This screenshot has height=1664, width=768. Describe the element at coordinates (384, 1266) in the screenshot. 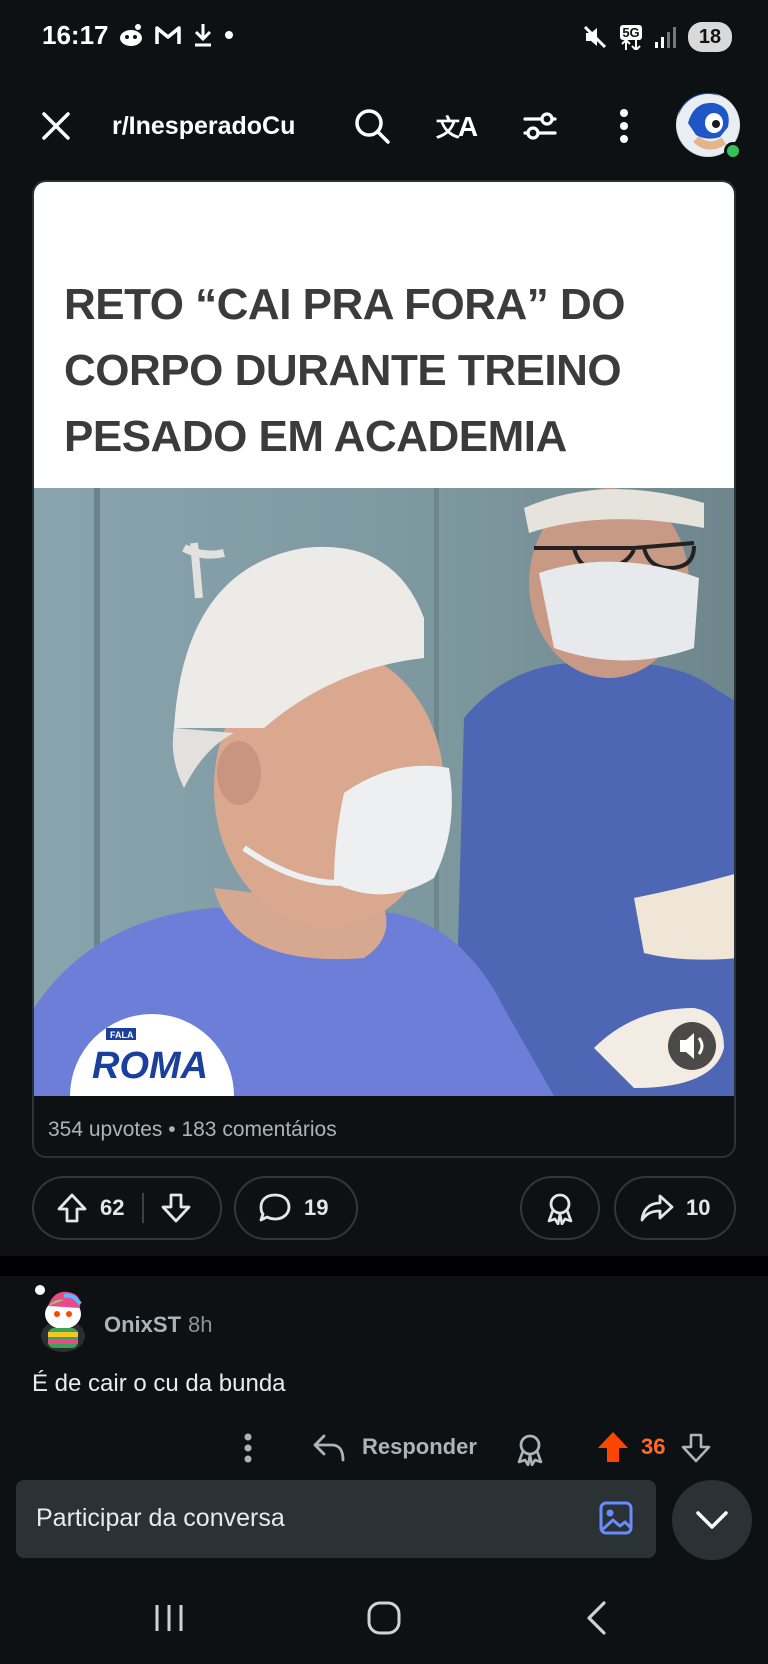

I see `section-divider` at that location.